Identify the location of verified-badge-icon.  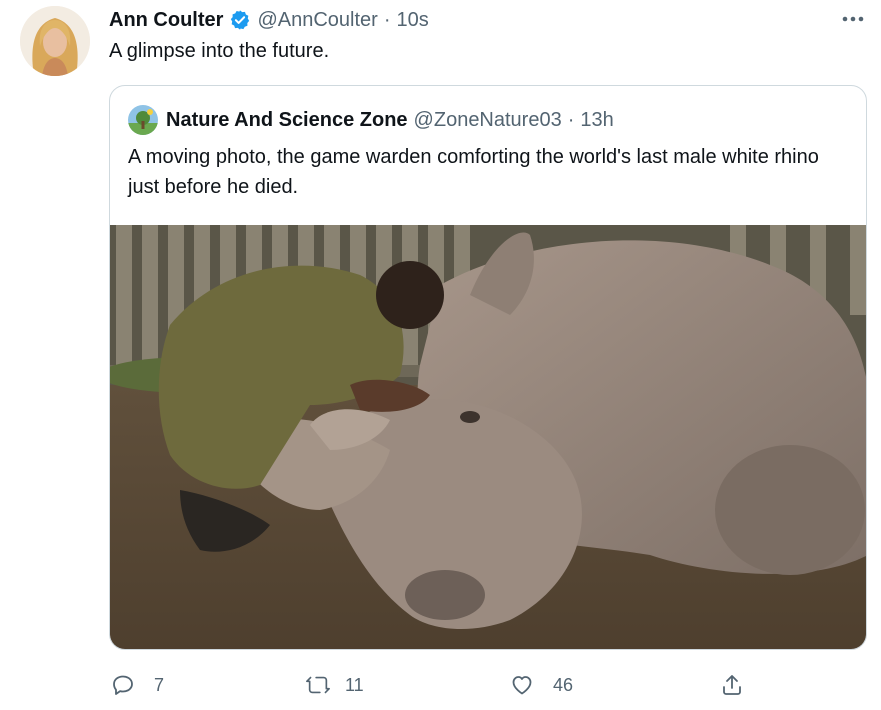
(240, 20).